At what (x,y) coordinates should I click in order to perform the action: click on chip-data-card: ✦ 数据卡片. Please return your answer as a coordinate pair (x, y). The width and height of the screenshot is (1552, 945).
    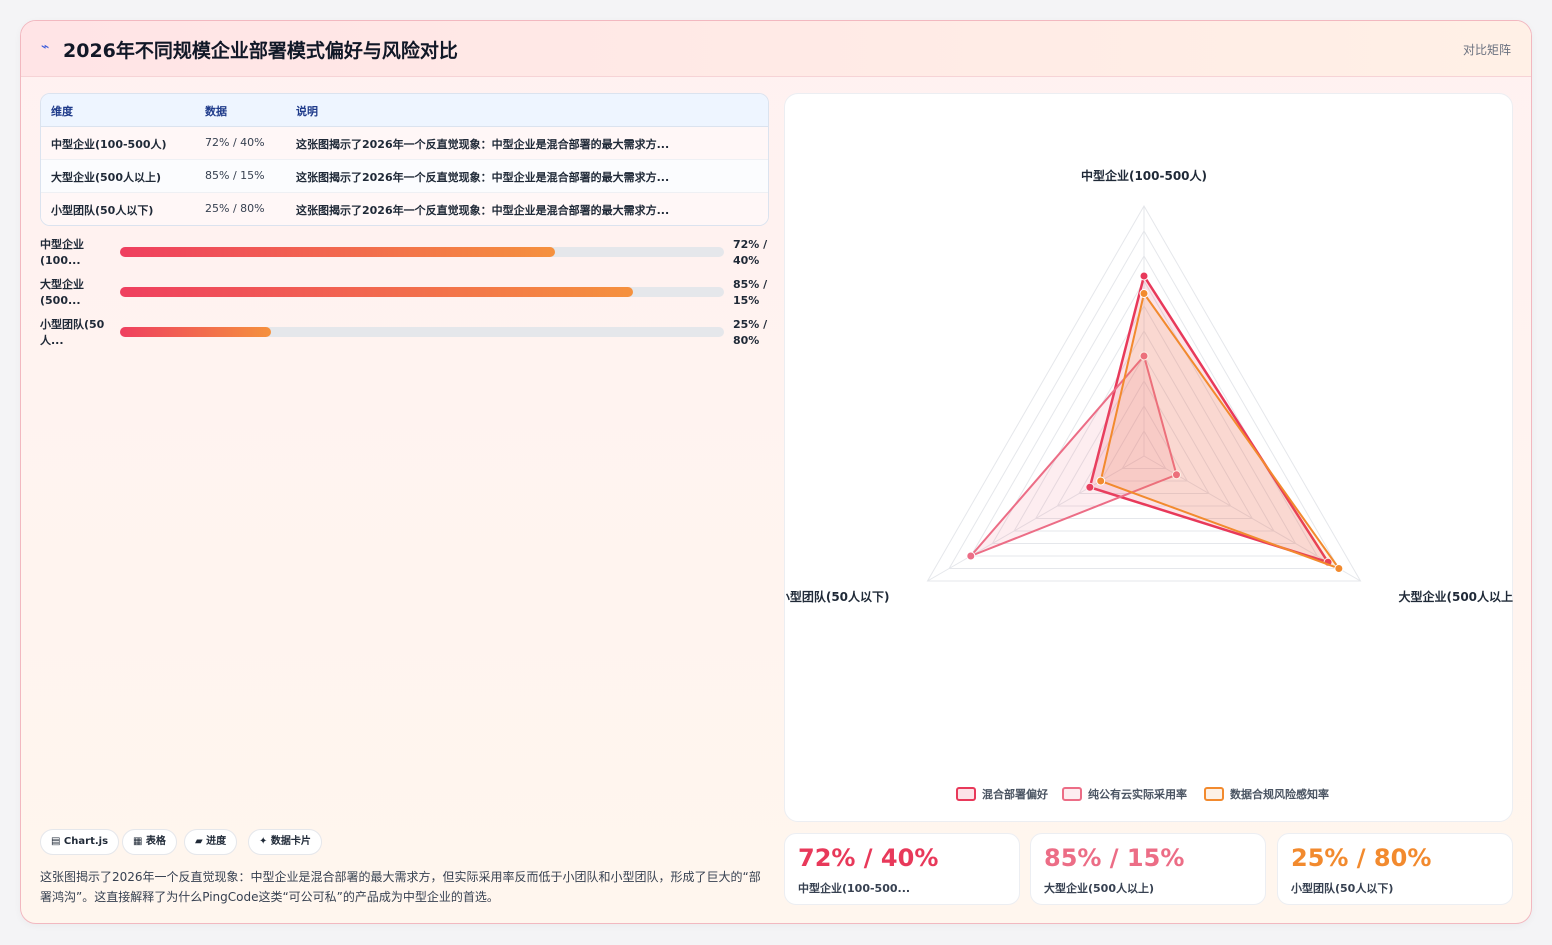
    Looking at the image, I should click on (285, 842).